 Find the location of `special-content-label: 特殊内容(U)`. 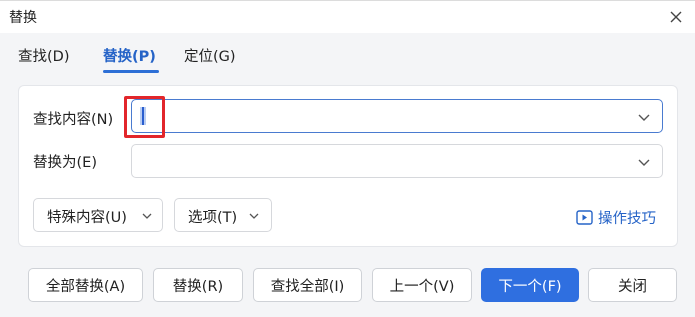

special-content-label: 特殊内容(U) is located at coordinates (87, 218).